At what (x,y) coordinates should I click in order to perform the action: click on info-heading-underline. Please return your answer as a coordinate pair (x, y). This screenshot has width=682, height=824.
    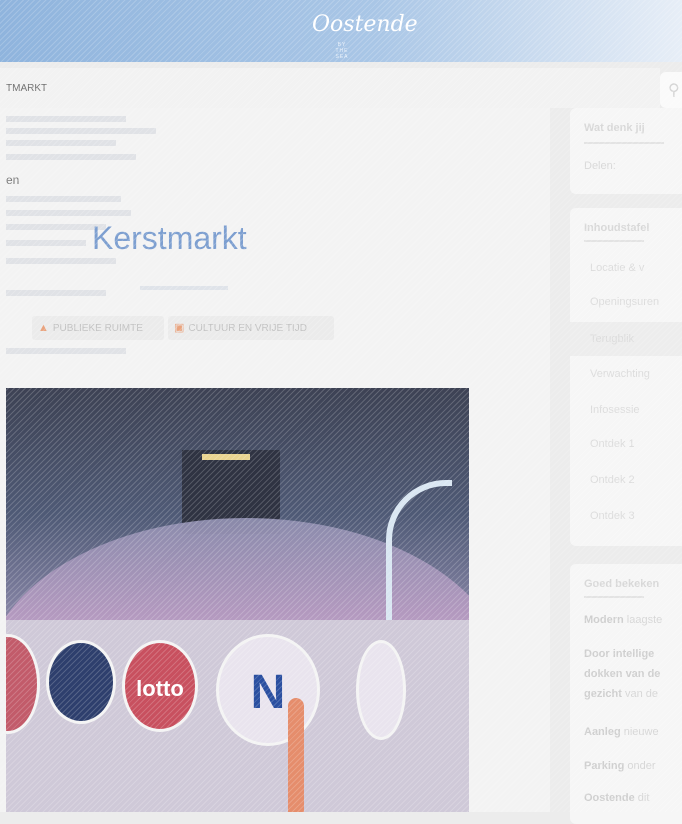
    Looking at the image, I should click on (614, 597).